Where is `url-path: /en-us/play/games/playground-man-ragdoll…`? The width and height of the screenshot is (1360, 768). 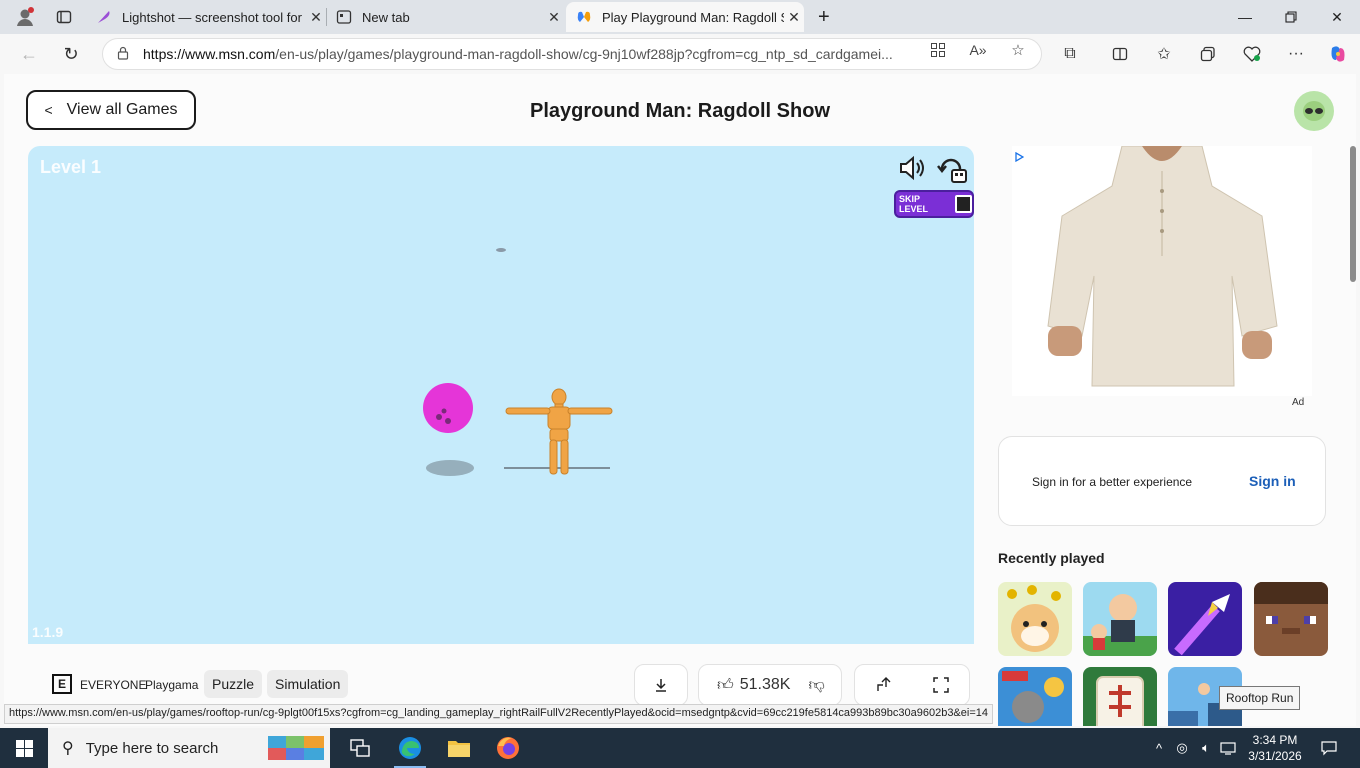
url-path: /en-us/play/games/playground-man-ragdoll… is located at coordinates (584, 54).